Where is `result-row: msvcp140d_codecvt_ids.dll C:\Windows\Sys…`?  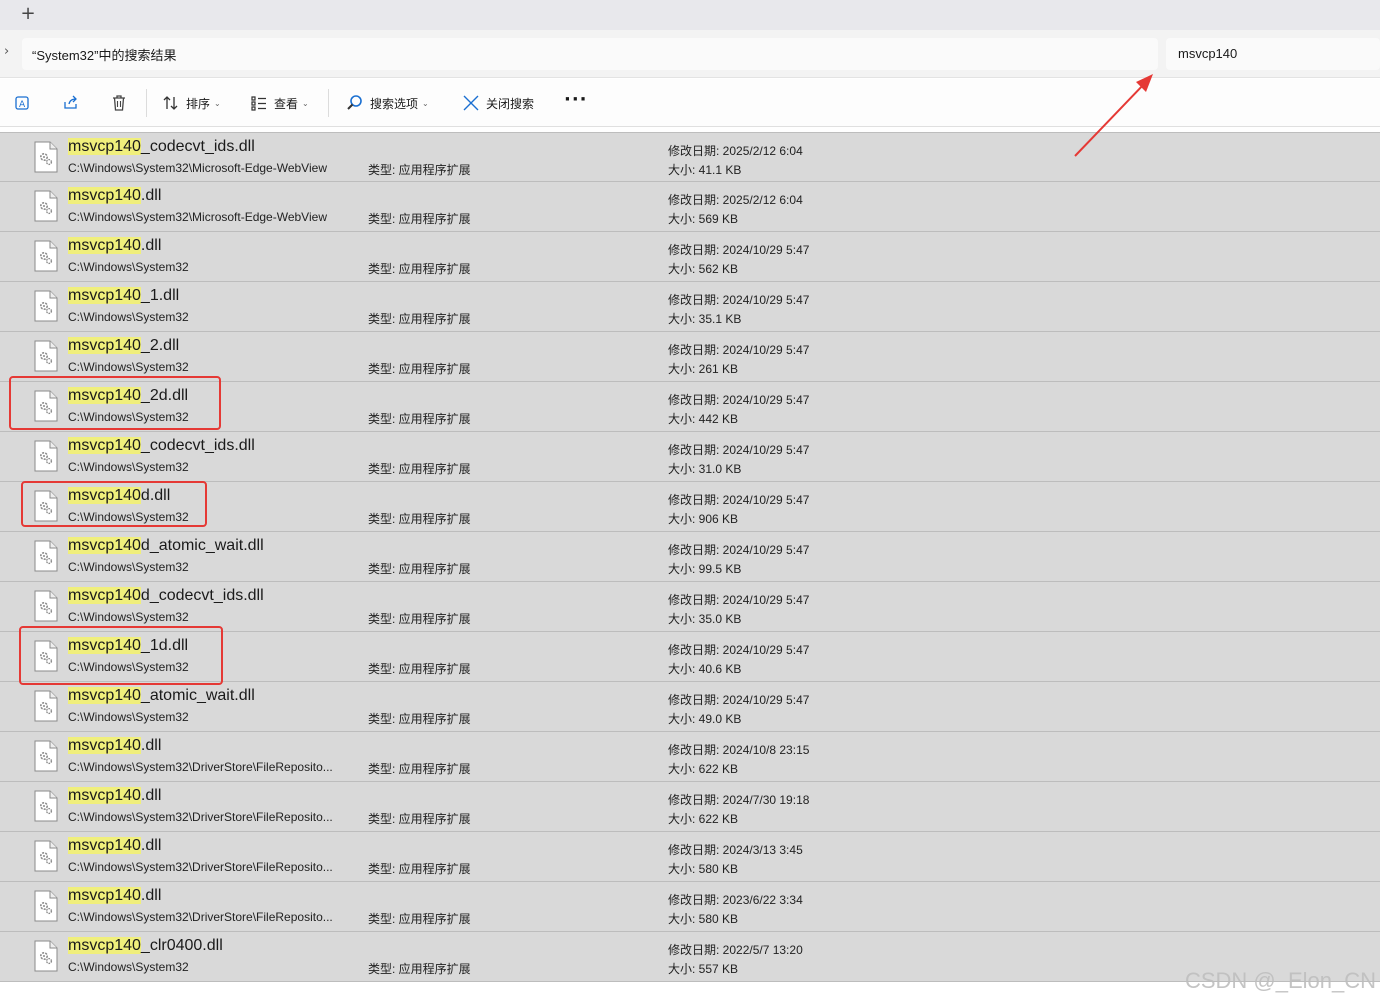 result-row: msvcp140d_codecvt_ids.dll C:\Windows\Sys… is located at coordinates (690, 607).